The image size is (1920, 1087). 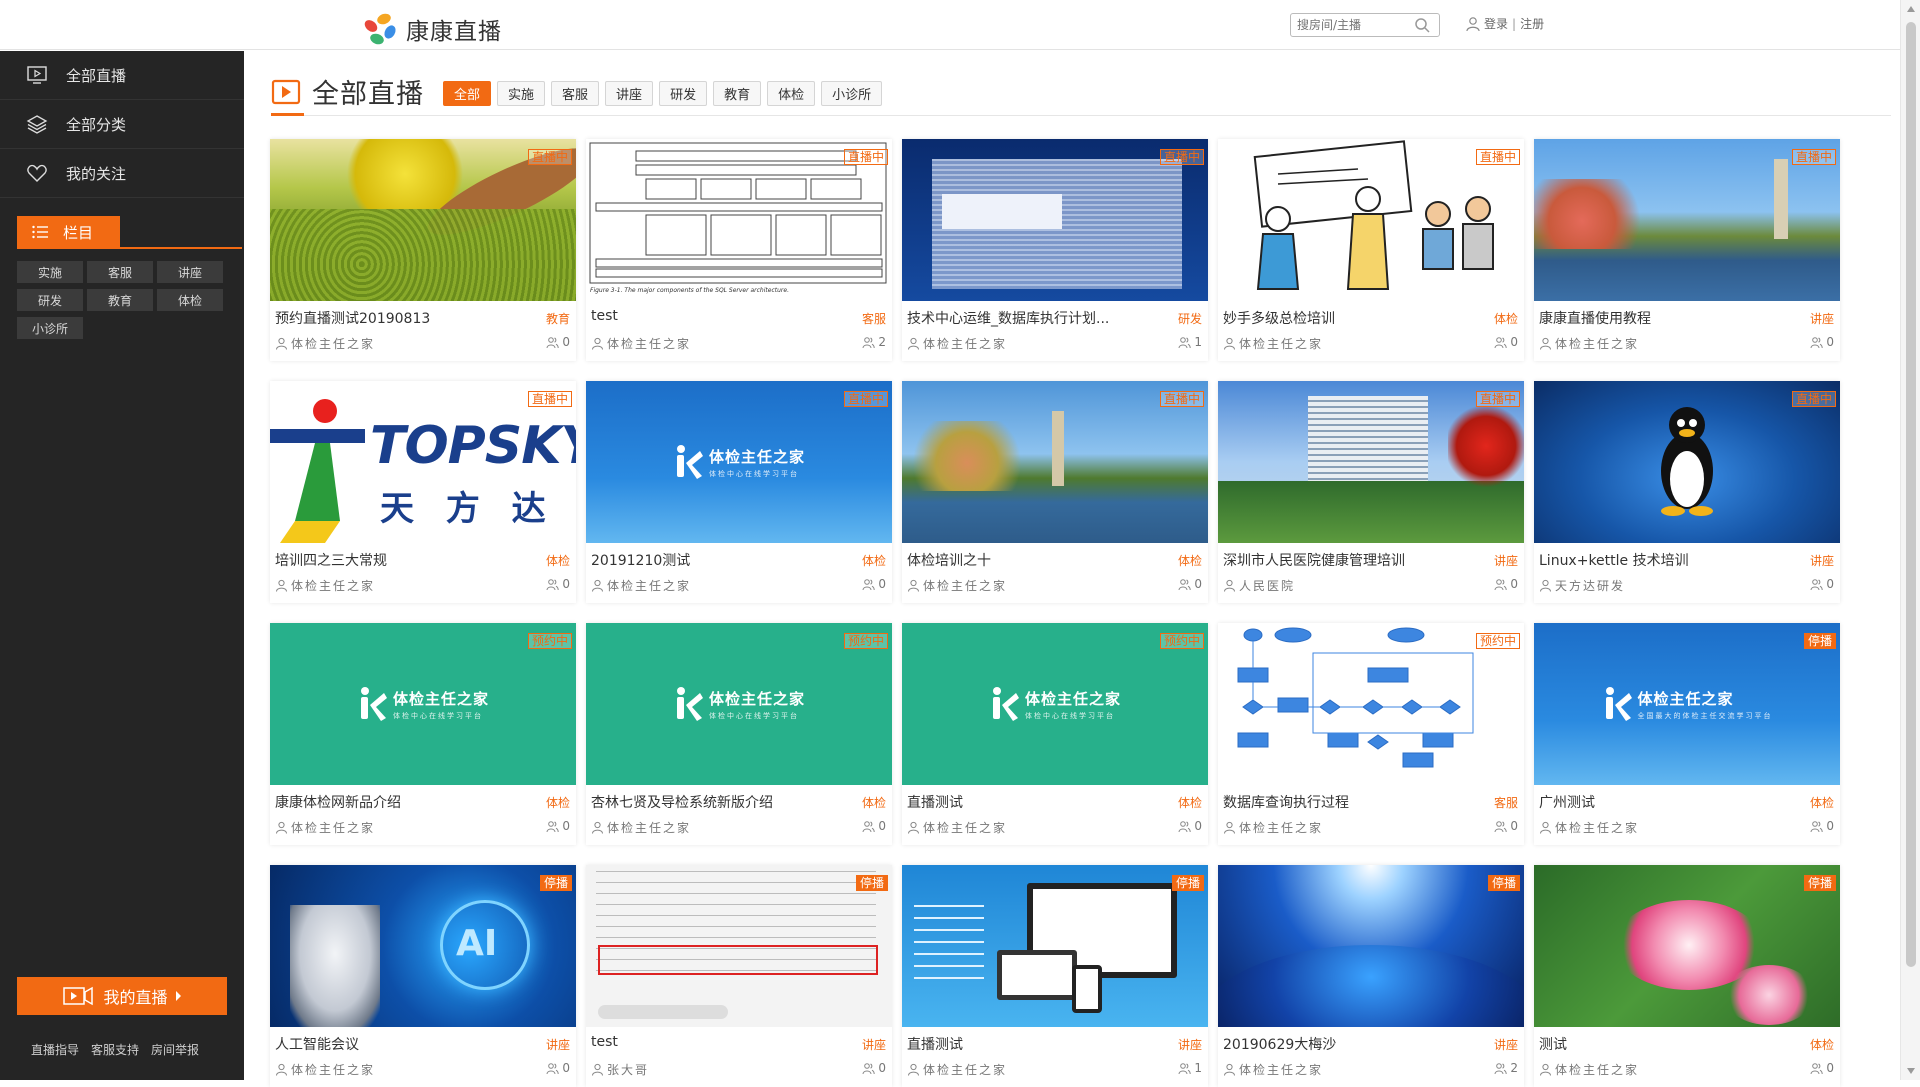 I want to click on live-room-card: 体检主任之家 全国最大的体检主任交流学习平台 停播 广州测试 体检 体检主任之家 0, so click(x=1687, y=734).